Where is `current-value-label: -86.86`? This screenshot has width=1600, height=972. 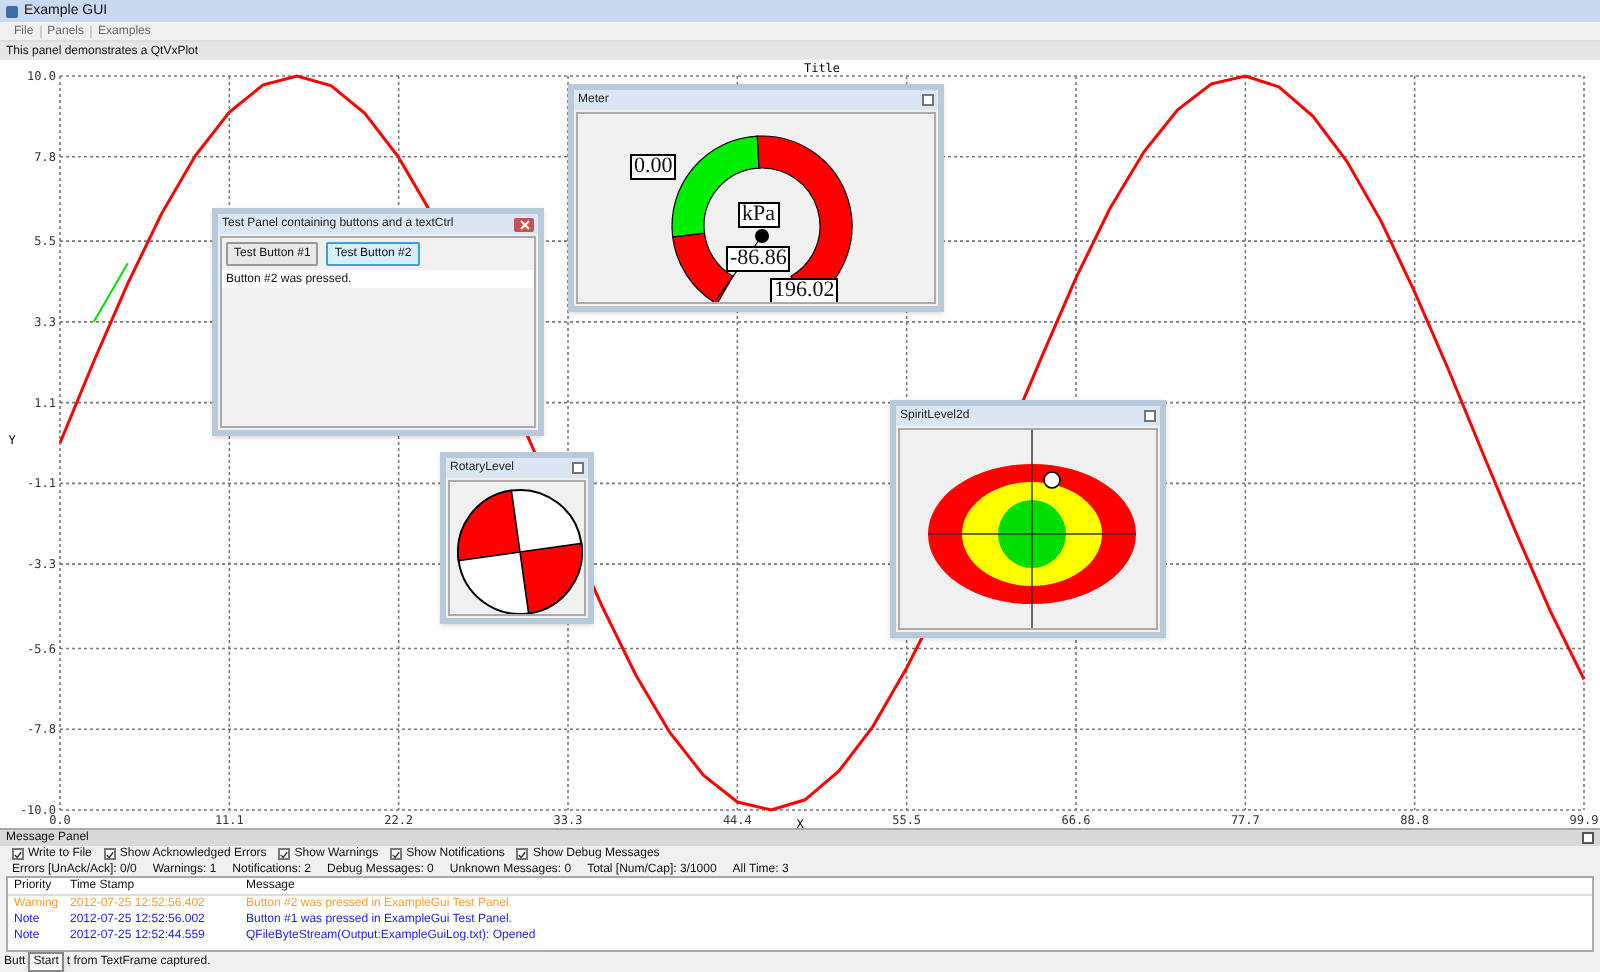
current-value-label: -86.86 is located at coordinates (758, 259).